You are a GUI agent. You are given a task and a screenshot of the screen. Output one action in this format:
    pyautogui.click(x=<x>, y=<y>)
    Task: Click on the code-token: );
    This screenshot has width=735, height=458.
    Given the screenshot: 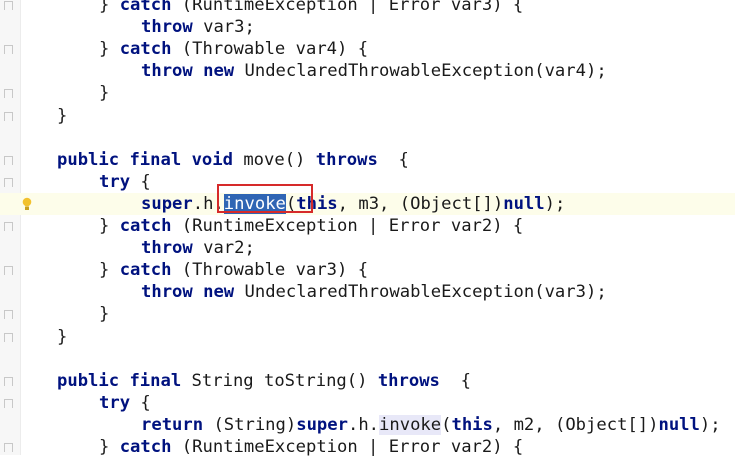 What is the action you would take?
    pyautogui.click(x=555, y=203)
    